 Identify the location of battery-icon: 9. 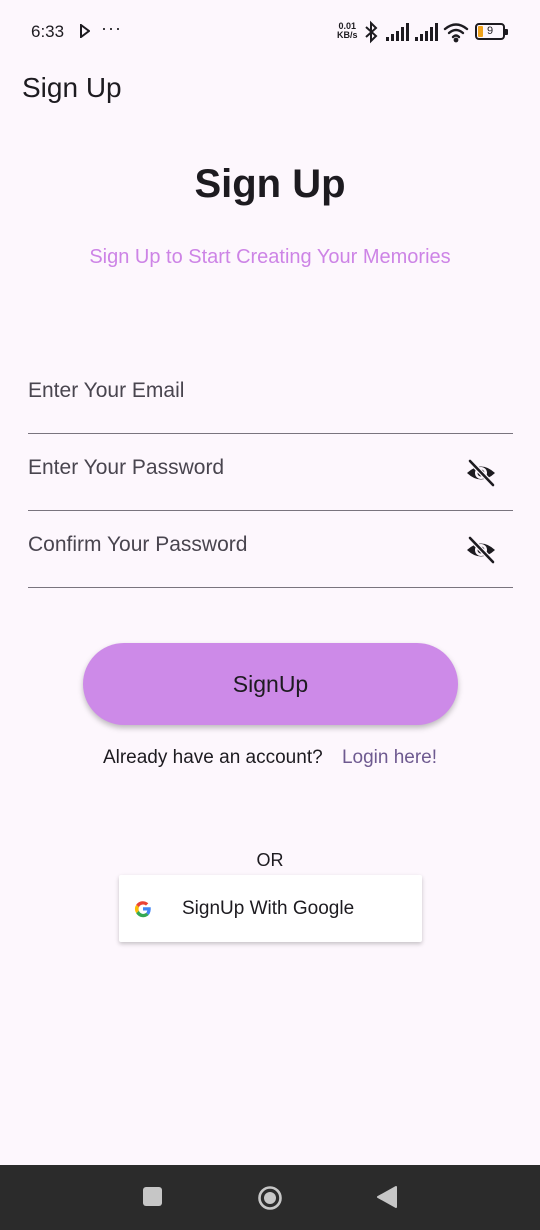
(491, 31).